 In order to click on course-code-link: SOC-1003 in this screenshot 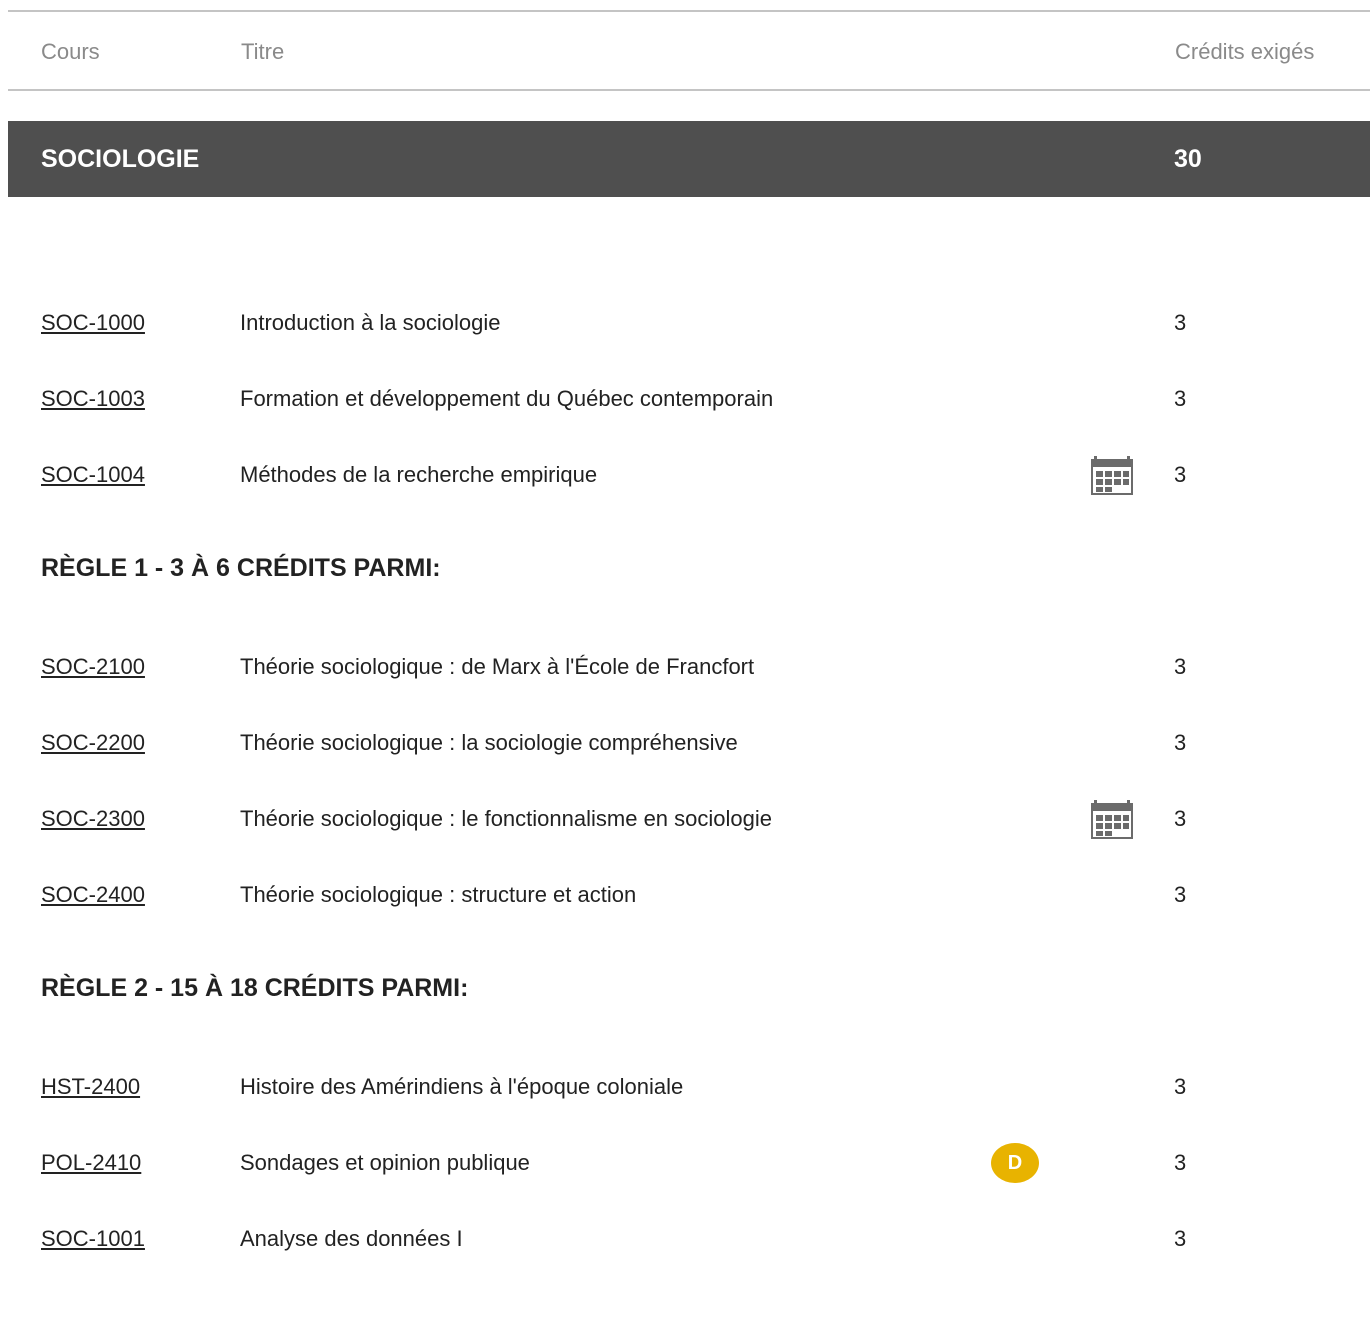, I will do `click(93, 399)`.